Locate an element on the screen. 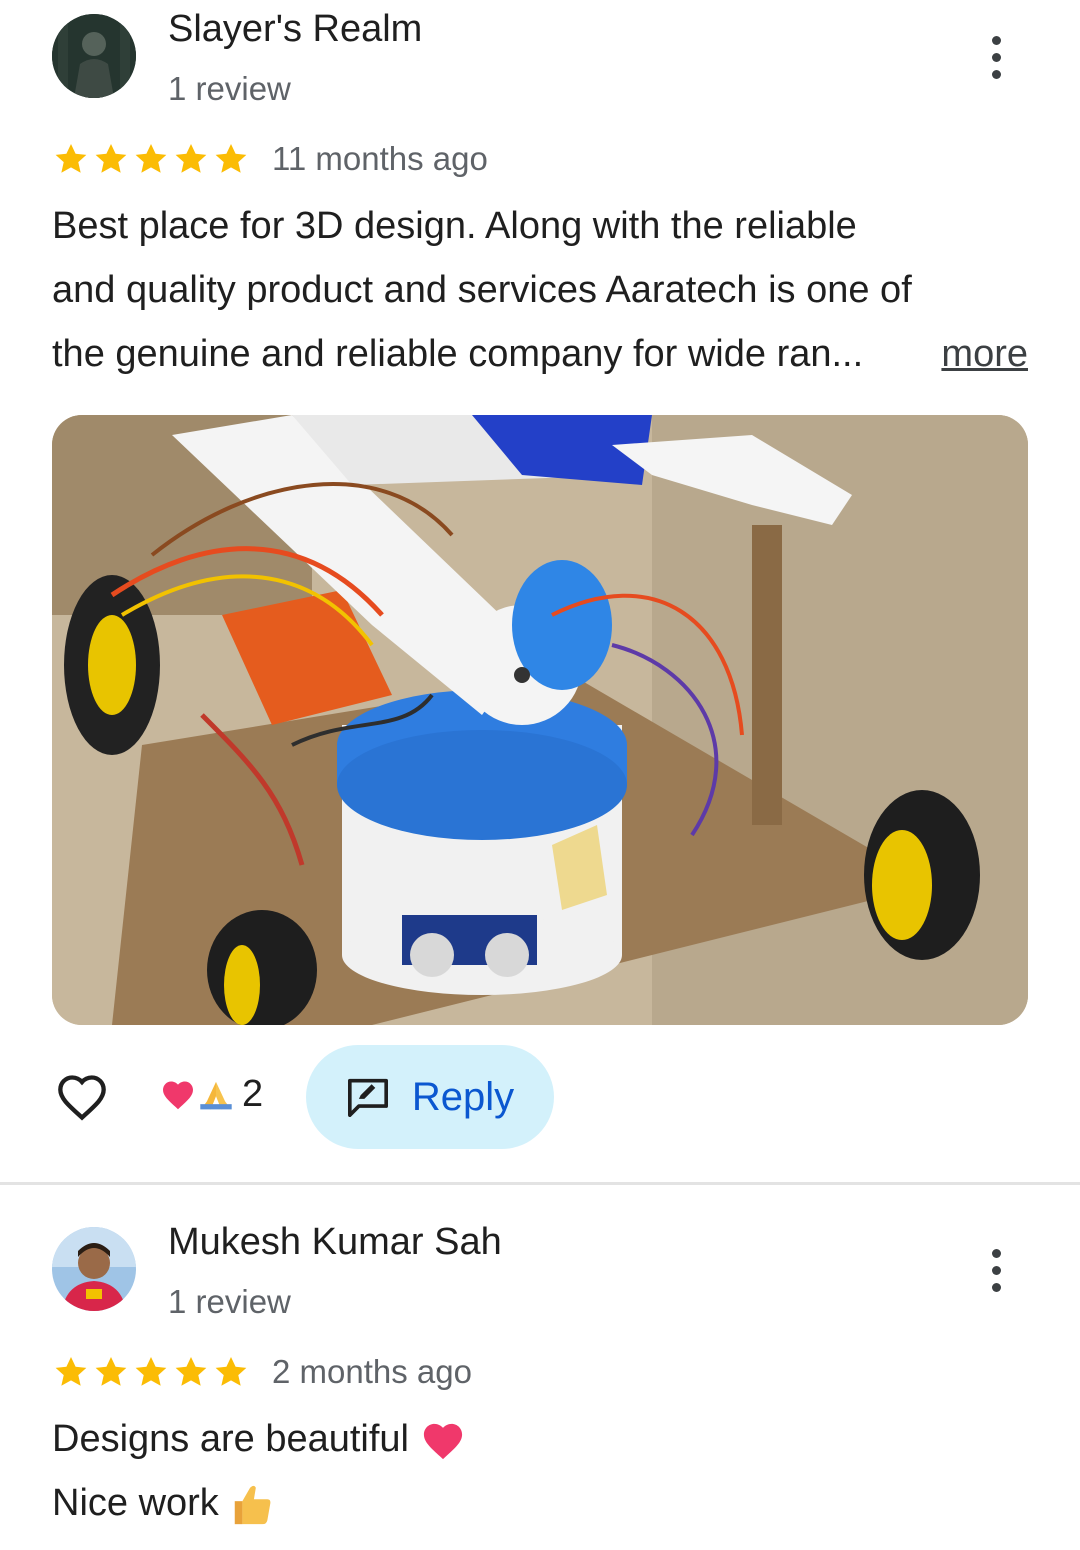 The width and height of the screenshot is (1080, 1550). review-text-line: Nice work is located at coordinates (547, 1503).